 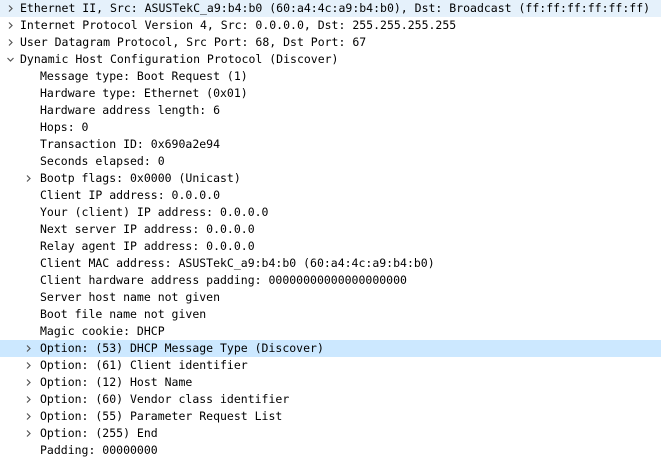 I want to click on tree-row-magic-cookie: Magic cookie: DHCP, so click(x=330, y=331).